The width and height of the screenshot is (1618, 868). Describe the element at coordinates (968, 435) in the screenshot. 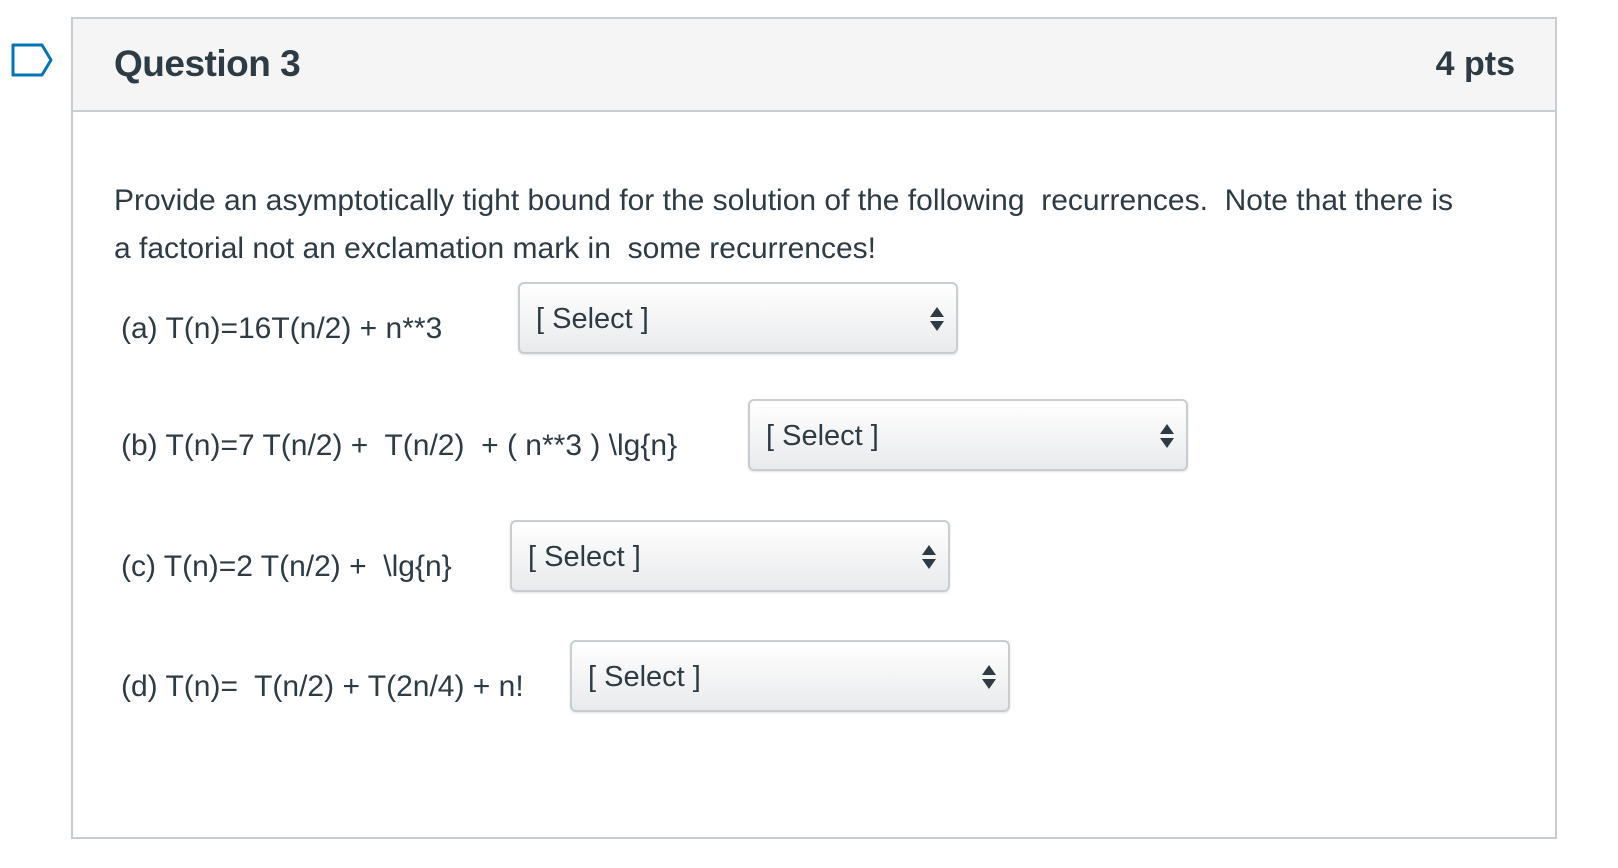

I see `recurrence-b-select: [ Select ]` at that location.